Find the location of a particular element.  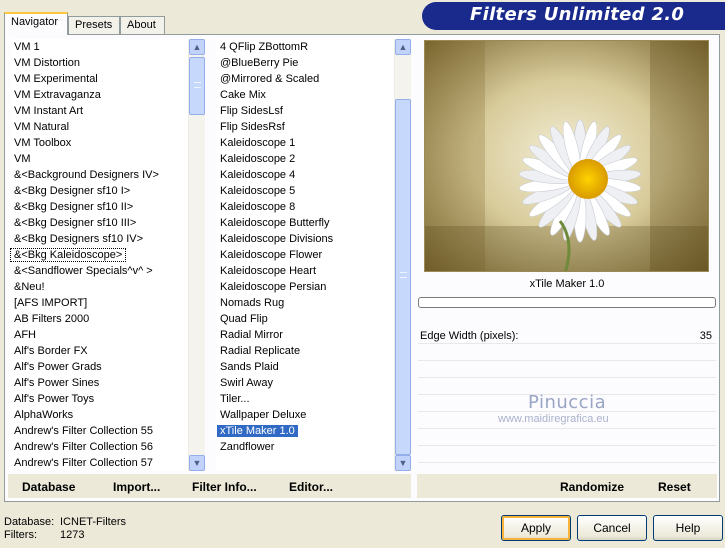

list-item-label: &<Bkg Designer sf10 III> is located at coordinates (75, 223).